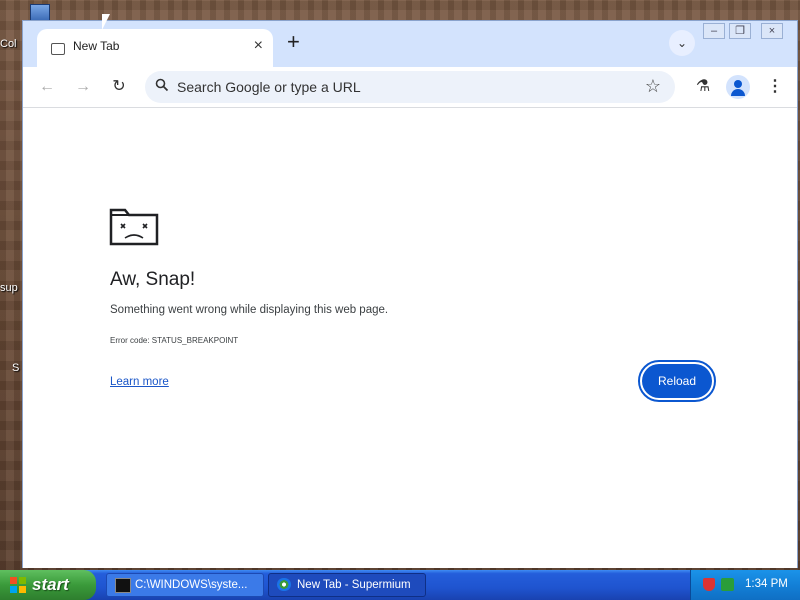 The height and width of the screenshot is (600, 800). I want to click on start-label: start, so click(50, 584).